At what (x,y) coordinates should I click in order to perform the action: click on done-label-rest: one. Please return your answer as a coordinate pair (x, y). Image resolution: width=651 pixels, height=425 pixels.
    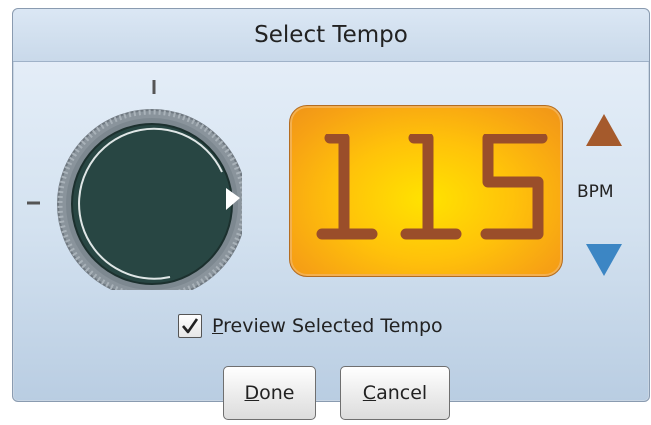
    Looking at the image, I should click on (277, 393).